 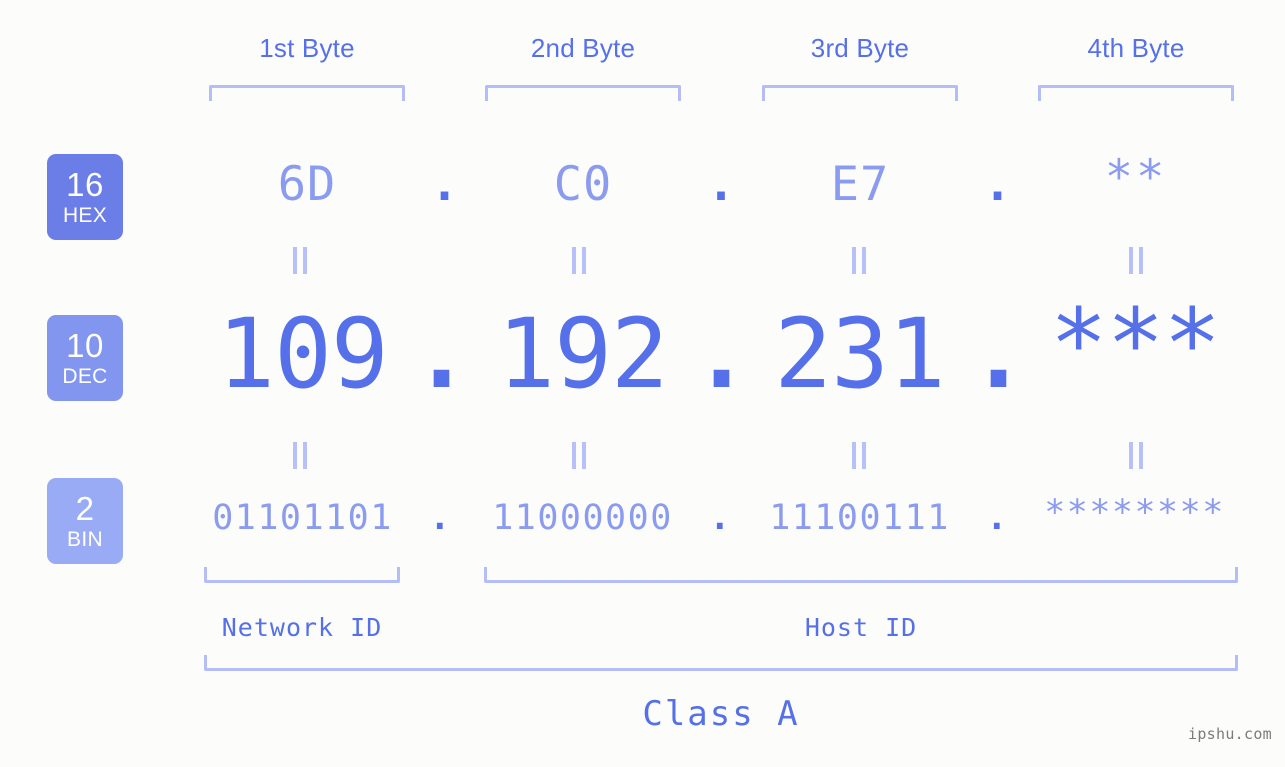 I want to click on dec-octet-2: 192, so click(x=582, y=354).